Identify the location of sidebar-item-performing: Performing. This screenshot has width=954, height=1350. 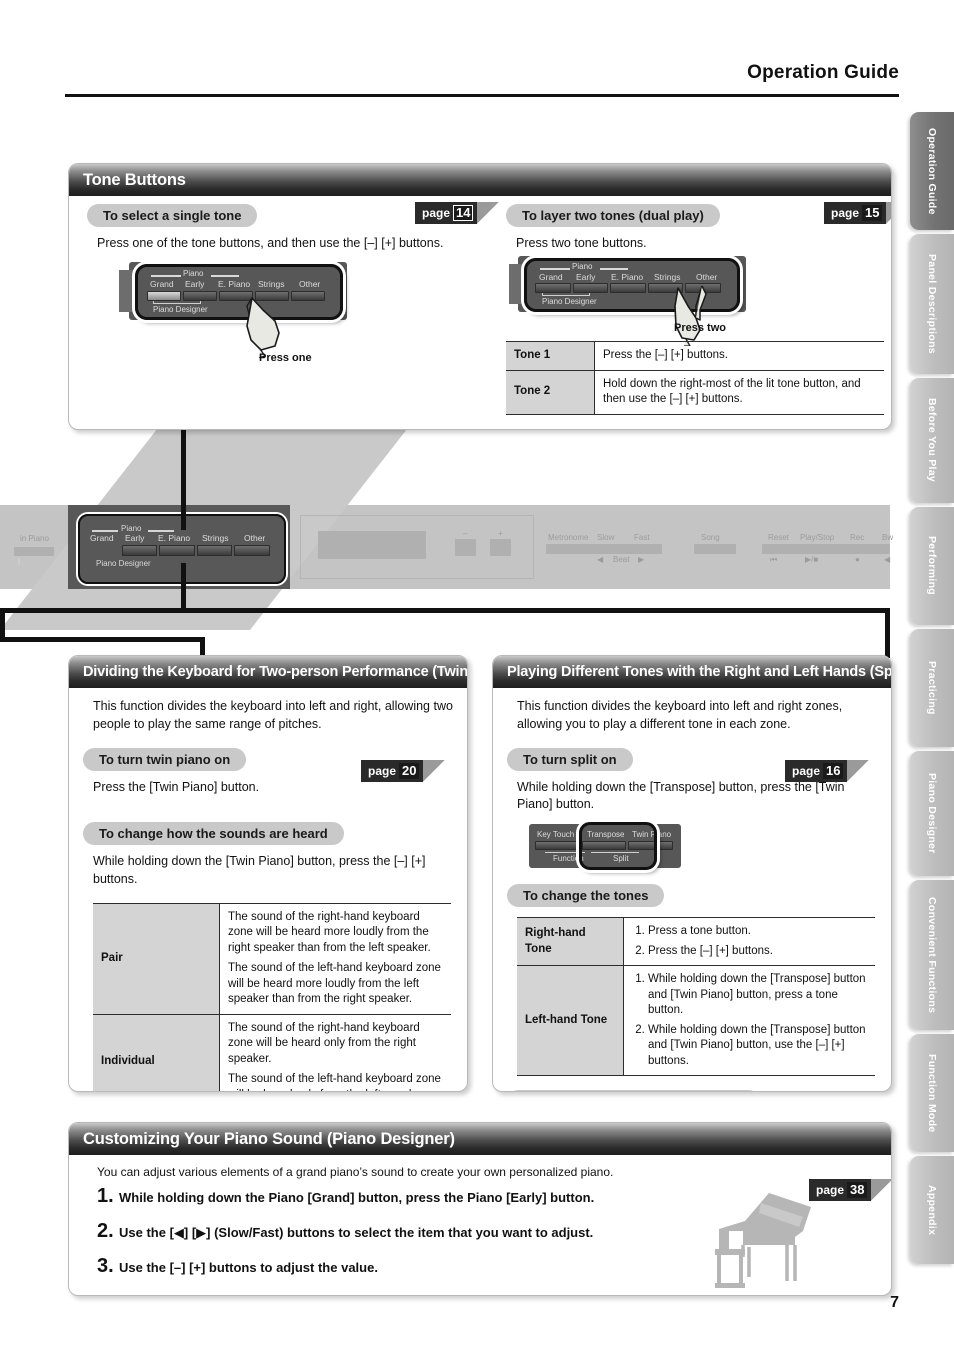
(932, 566).